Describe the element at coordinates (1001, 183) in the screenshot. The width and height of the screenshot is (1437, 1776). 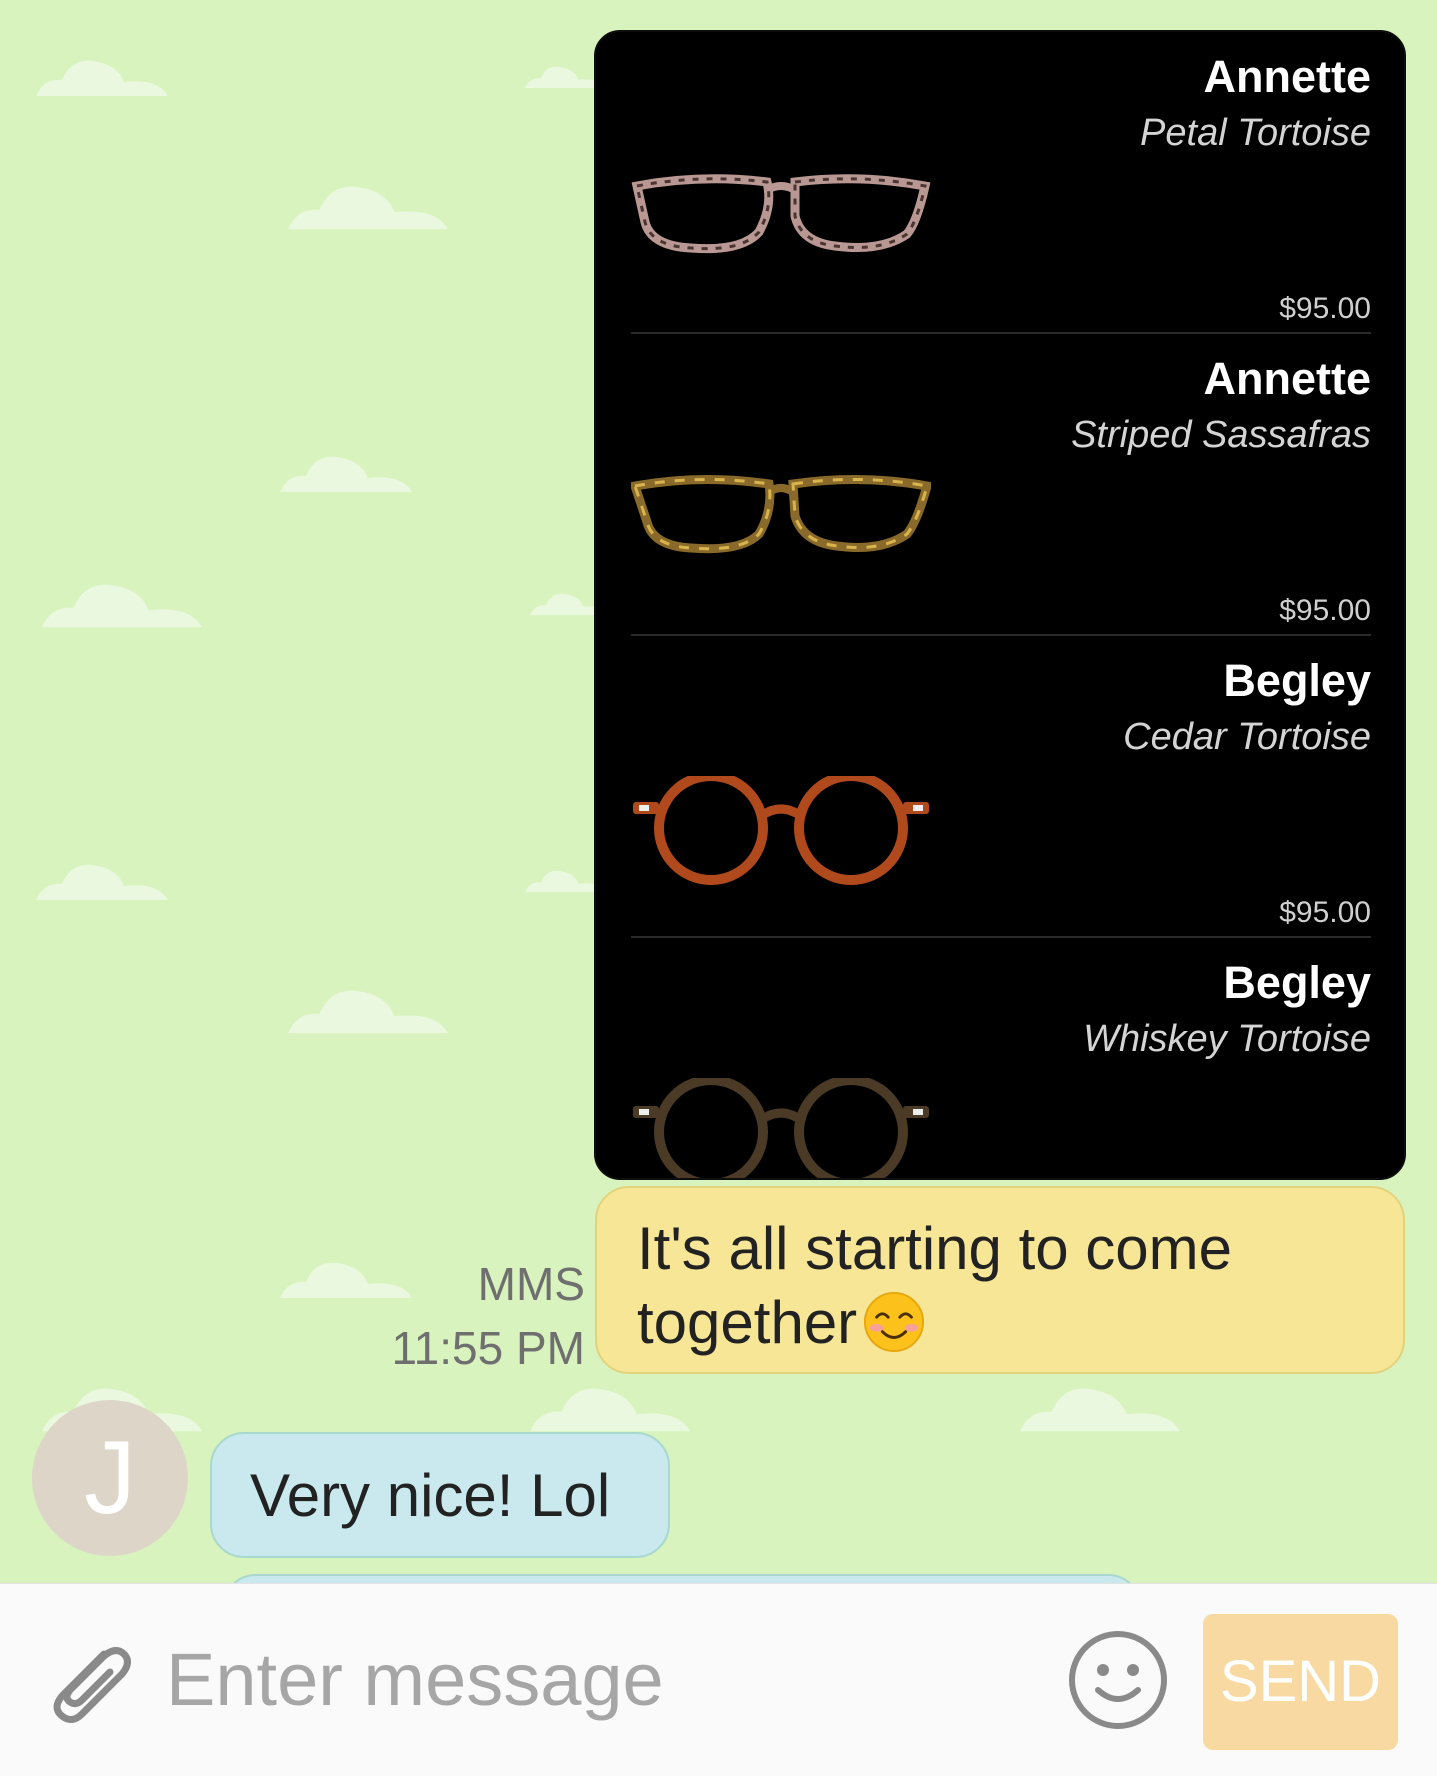
I see `product-item: Annette Petal Tortoise $95.00` at that location.